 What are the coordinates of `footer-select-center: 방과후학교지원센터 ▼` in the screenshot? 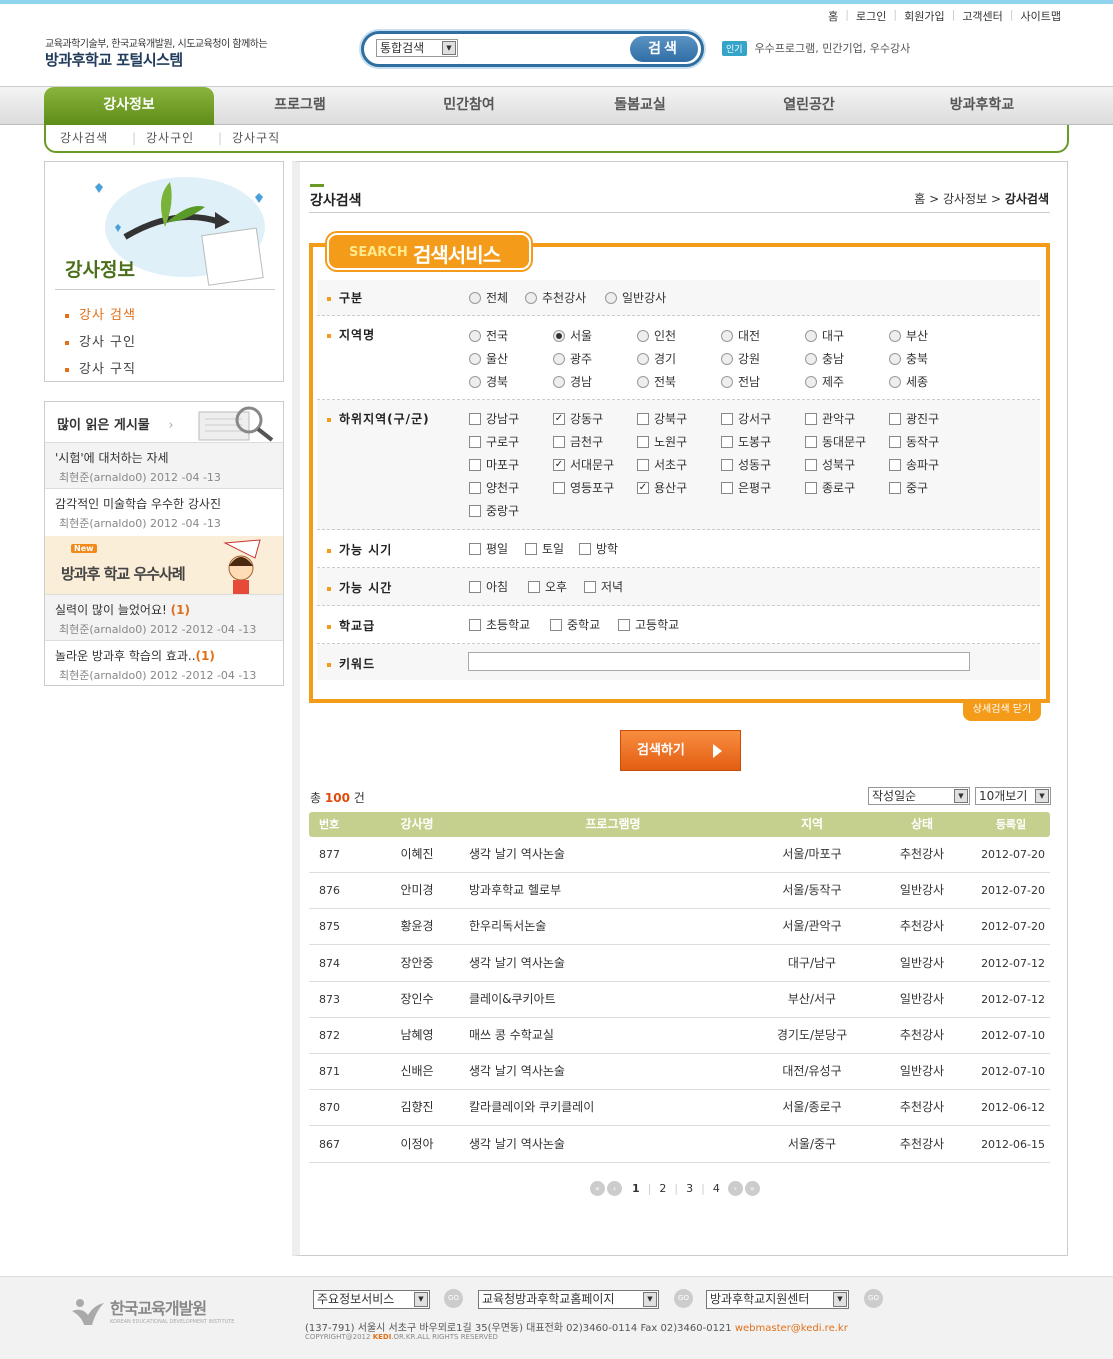 It's located at (777, 1299).